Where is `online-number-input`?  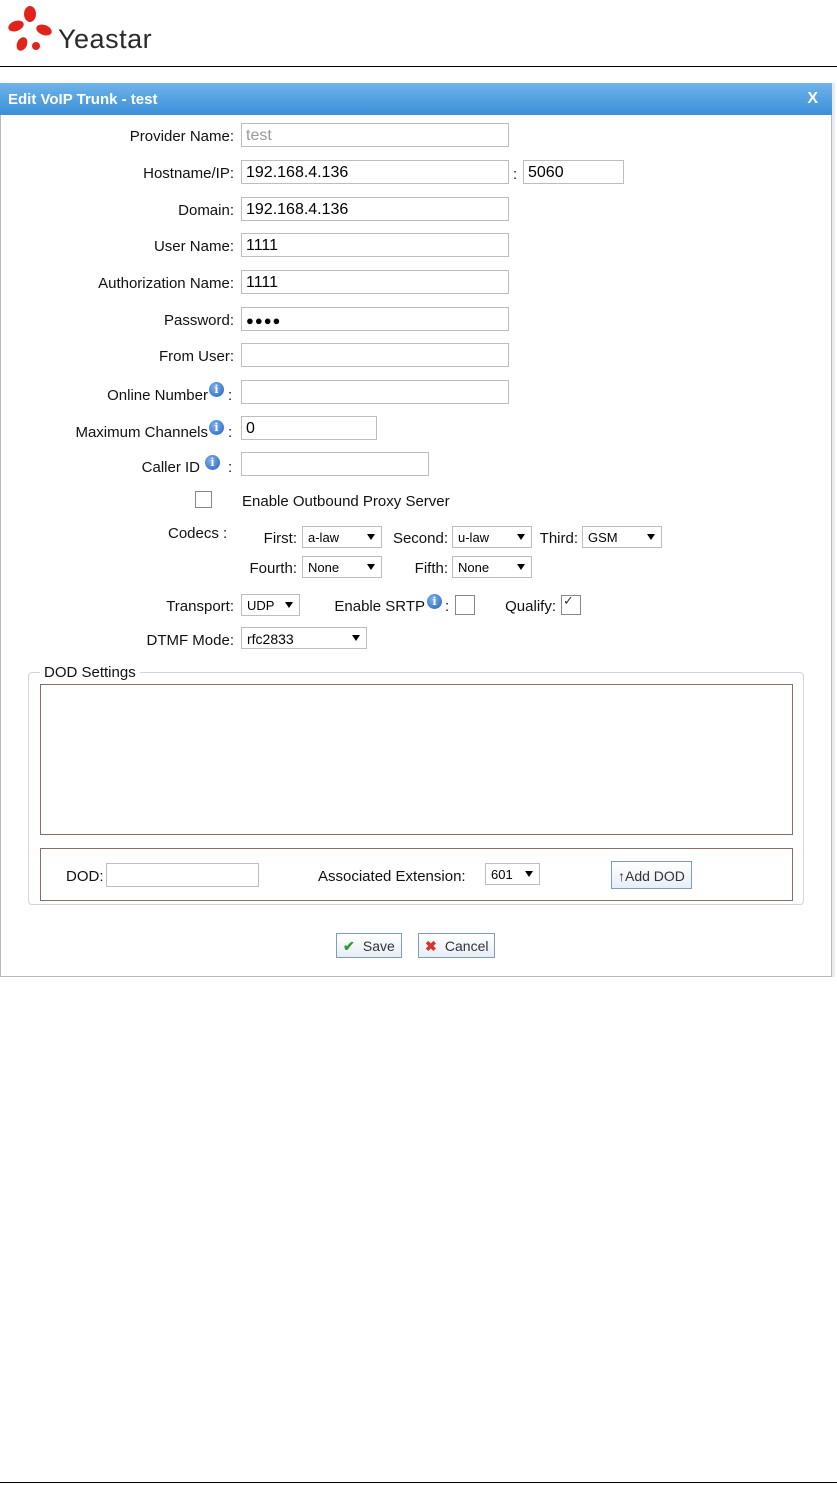
online-number-input is located at coordinates (375, 392).